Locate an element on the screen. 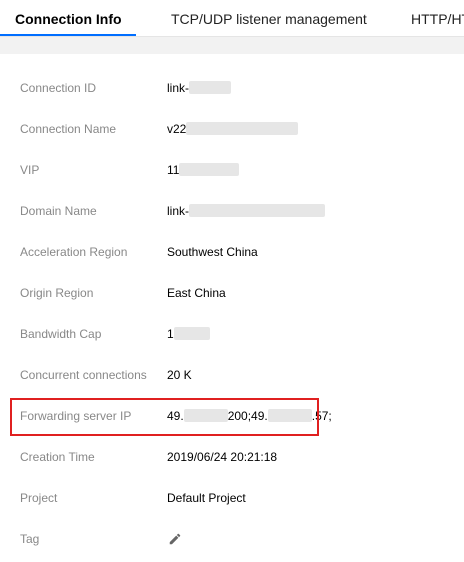 Image resolution: width=464 pixels, height=562 pixels. field-label: Project is located at coordinates (39, 498).